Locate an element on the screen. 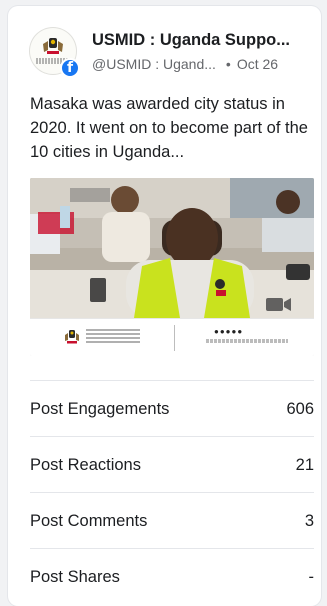  stat-value: 3 is located at coordinates (309, 521).